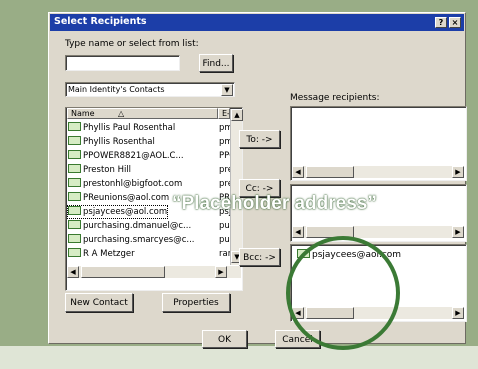 The image size is (478, 369). I want to click on address-book-selected: Main Identity's Contacts, so click(116, 89).